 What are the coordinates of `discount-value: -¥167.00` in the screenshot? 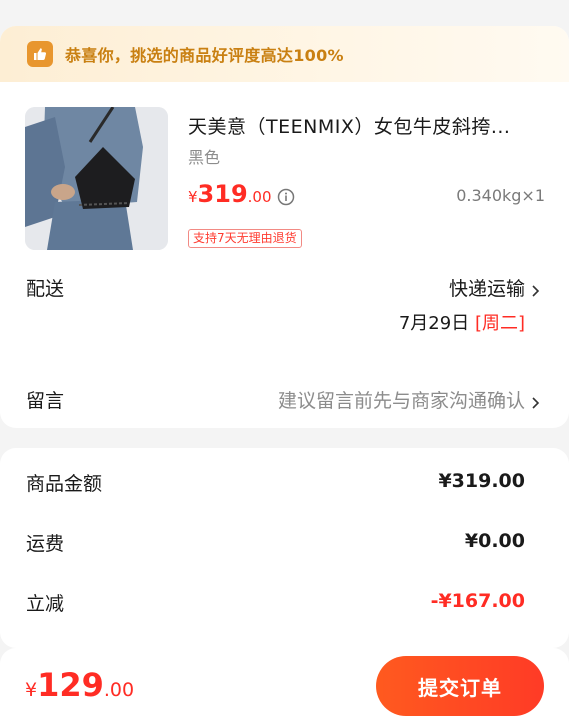 It's located at (477, 601).